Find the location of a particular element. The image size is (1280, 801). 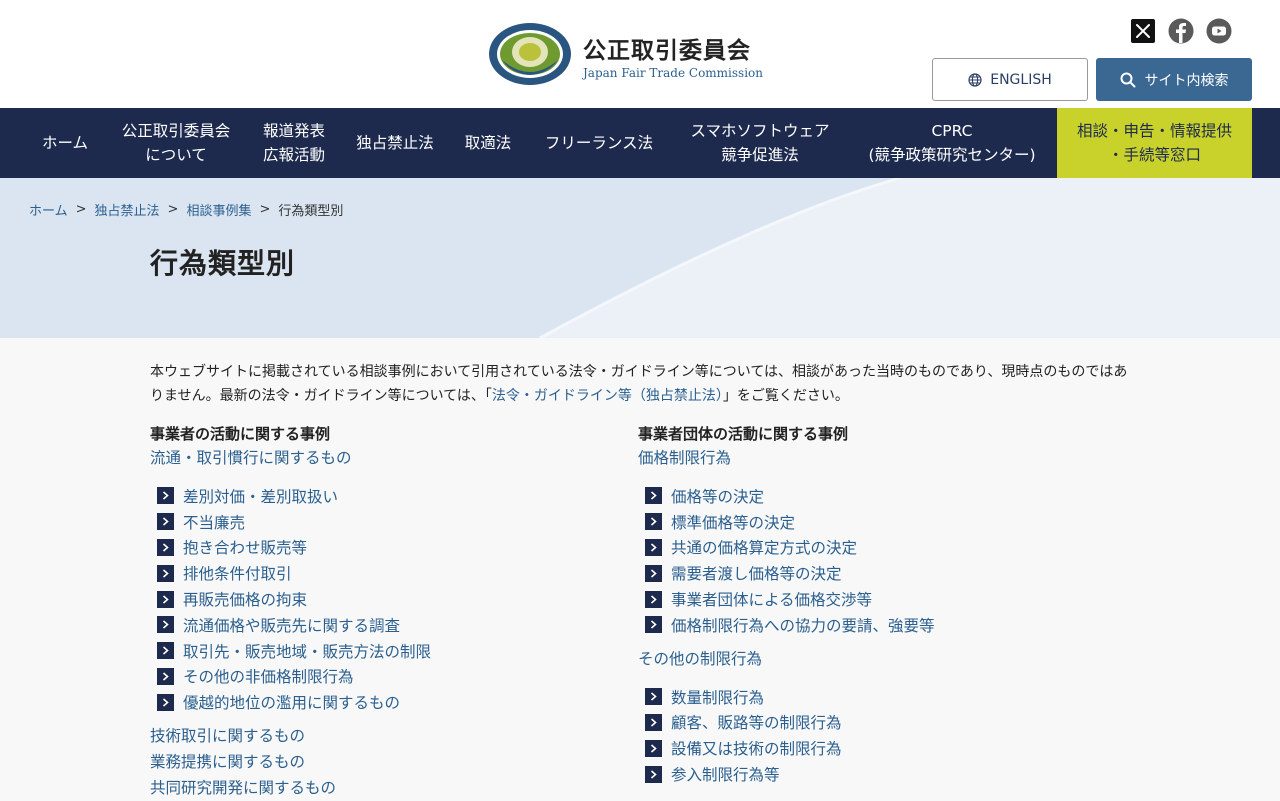

nav-antimonopoly: 独占禁止法 is located at coordinates (395, 143).